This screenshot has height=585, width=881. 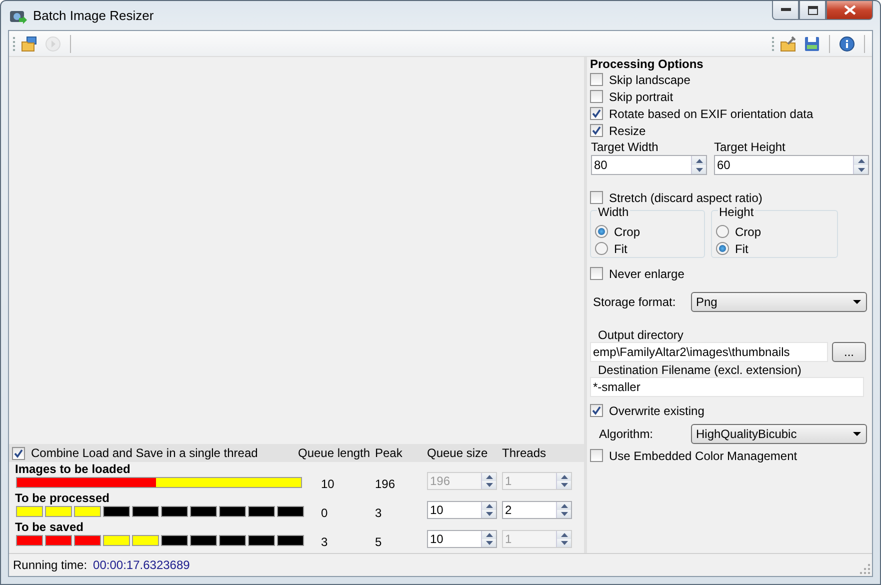 I want to click on checkbox-label: Skip portrait, so click(x=641, y=97).